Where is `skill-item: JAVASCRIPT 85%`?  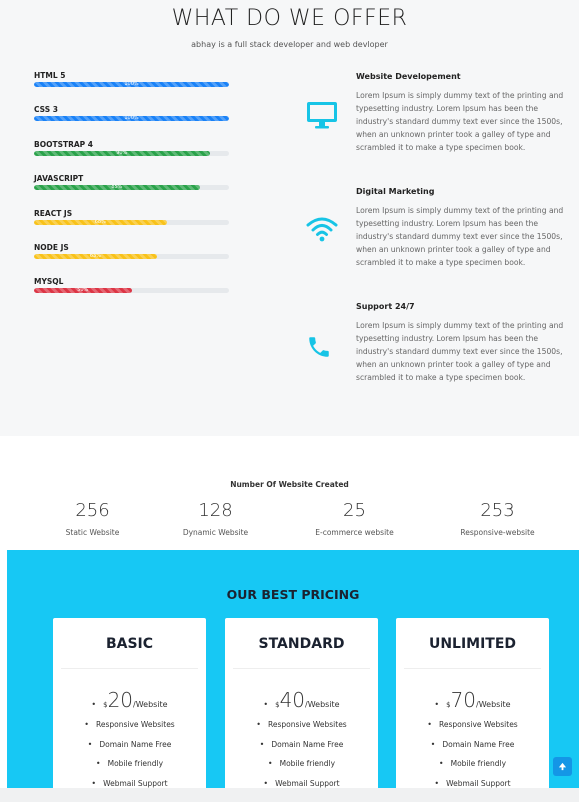 skill-item: JAVASCRIPT 85% is located at coordinates (131, 190).